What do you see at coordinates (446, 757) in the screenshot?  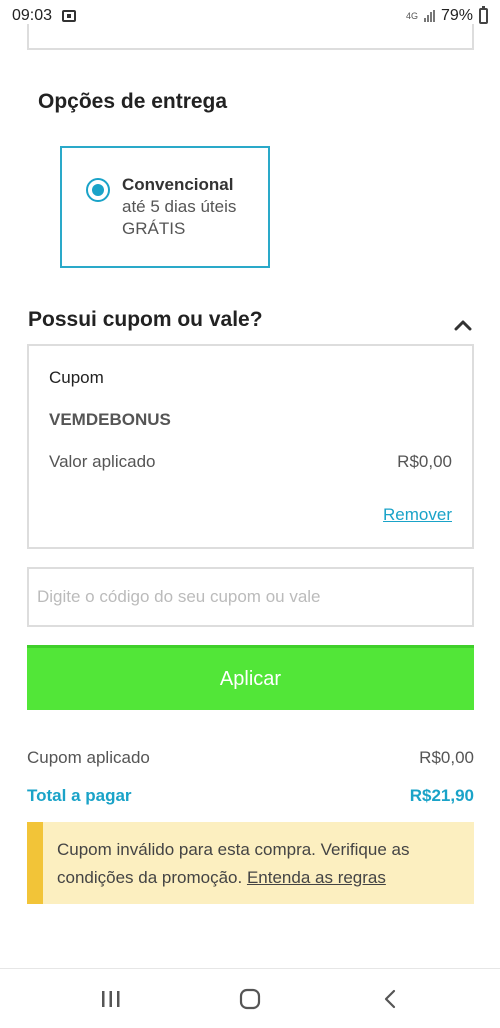 I see `coupon-applied-value: R$0,00` at bounding box center [446, 757].